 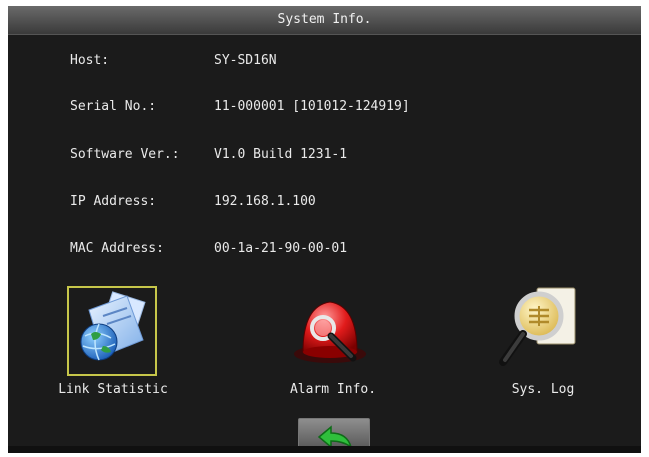 What do you see at coordinates (125, 154) in the screenshot?
I see `software-version-label: Software Ver.:` at bounding box center [125, 154].